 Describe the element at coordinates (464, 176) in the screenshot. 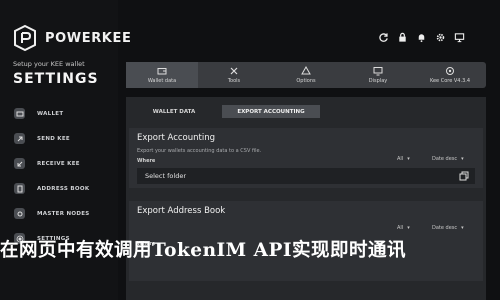

I see `copy-icon` at that location.